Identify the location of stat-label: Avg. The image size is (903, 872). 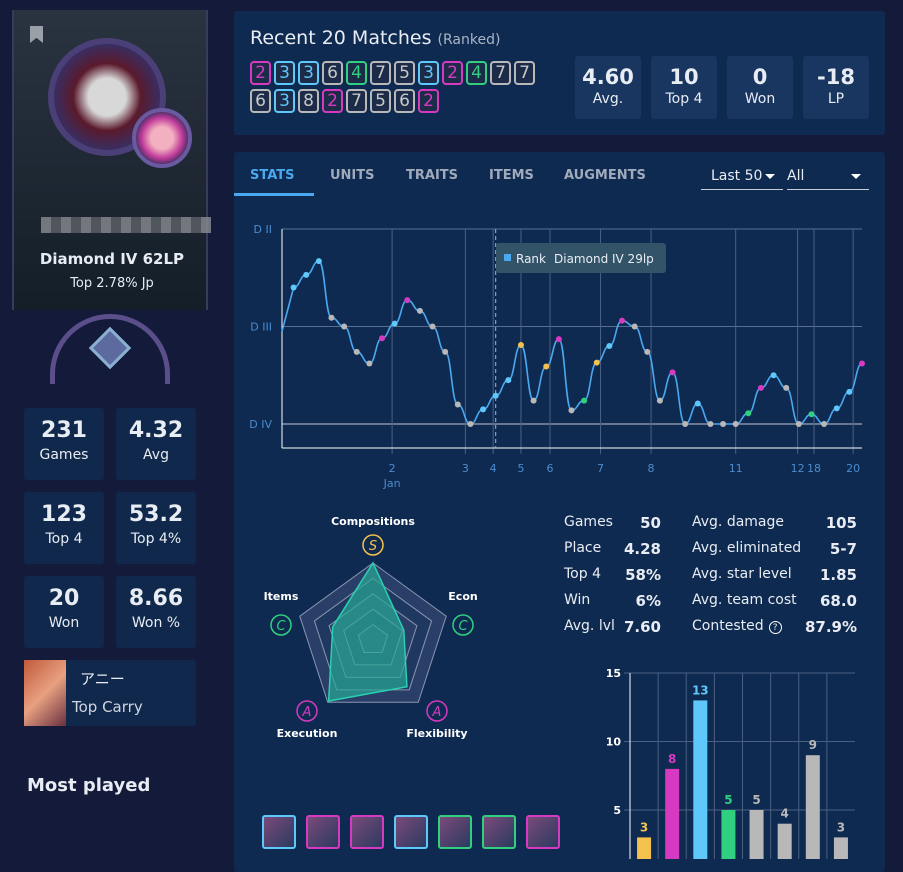
(156, 455).